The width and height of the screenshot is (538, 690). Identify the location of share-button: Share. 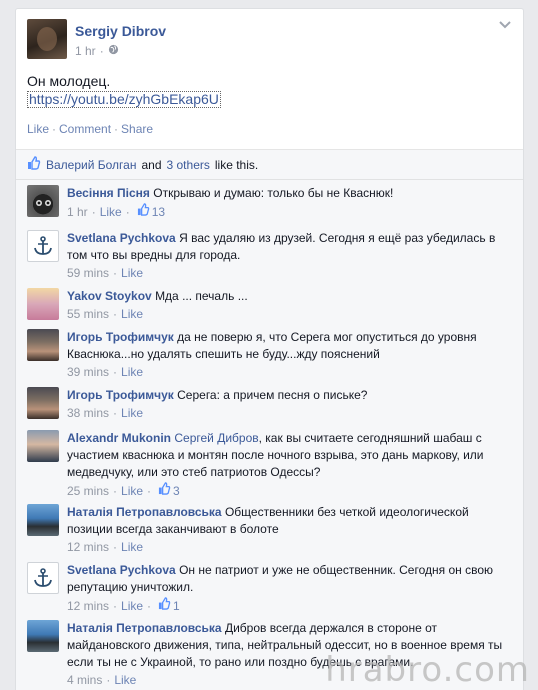
(137, 129).